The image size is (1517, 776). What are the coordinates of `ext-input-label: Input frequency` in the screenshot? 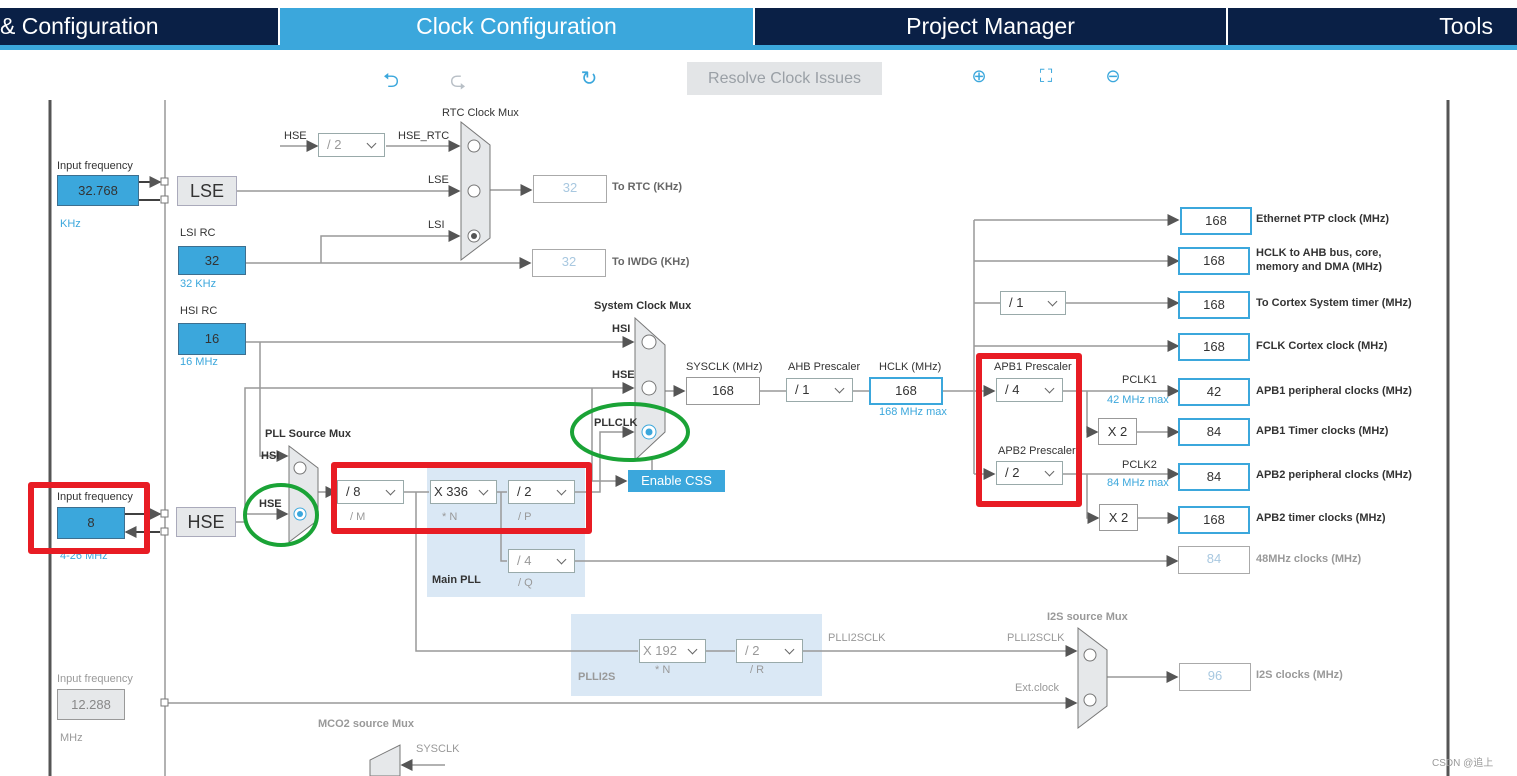 It's located at (95, 679).